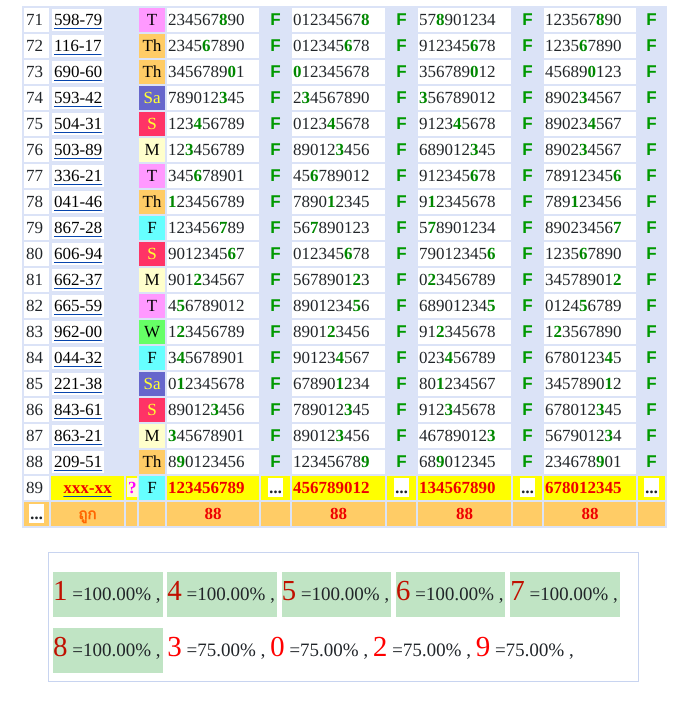 The image size is (684, 703). Describe the element at coordinates (213, 306) in the screenshot. I see `number-cell: 456789012` at that location.